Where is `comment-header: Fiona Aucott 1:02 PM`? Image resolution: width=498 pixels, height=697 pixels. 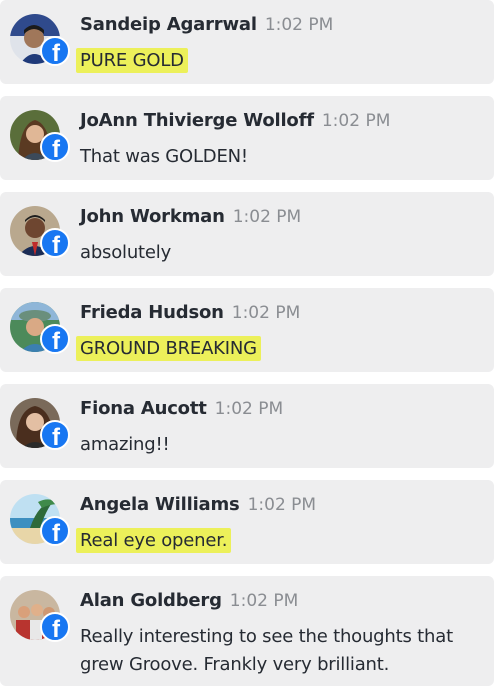
comment-header: Fiona Aucott 1:02 PM is located at coordinates (181, 408).